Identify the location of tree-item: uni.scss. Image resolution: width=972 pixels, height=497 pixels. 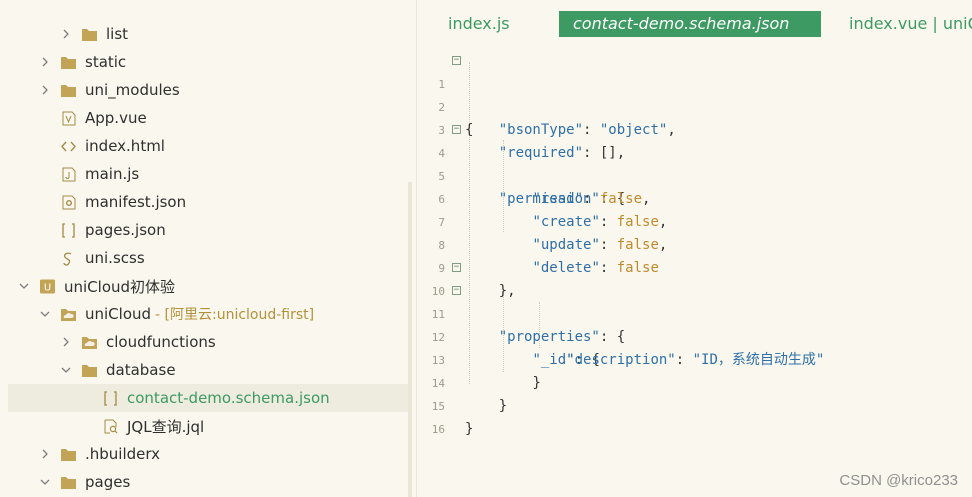
(208, 258).